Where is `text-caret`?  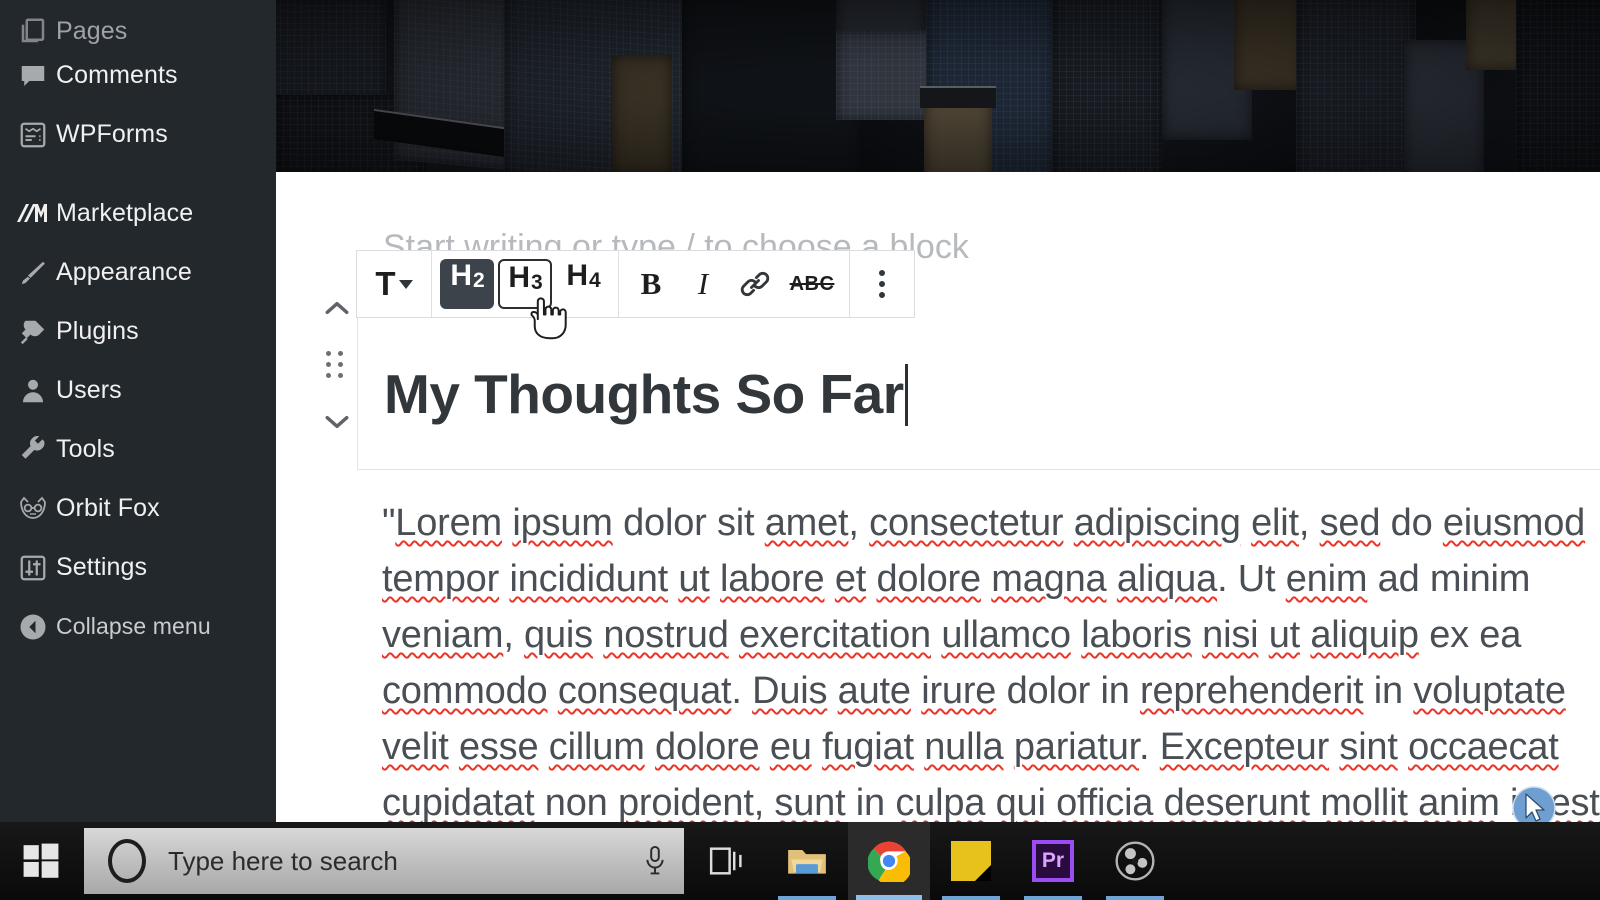
text-caret is located at coordinates (906, 394).